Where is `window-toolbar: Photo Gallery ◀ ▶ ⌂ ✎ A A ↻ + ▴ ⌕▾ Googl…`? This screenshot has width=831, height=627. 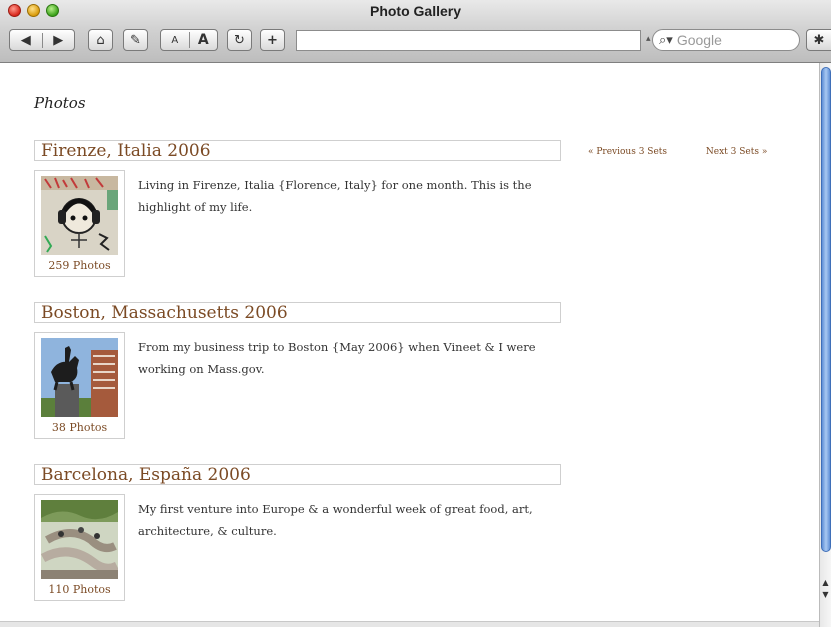
window-toolbar: Photo Gallery ◀ ▶ ⌂ ✎ A A ↻ + ▴ ⌕▾ Googl… is located at coordinates (415, 31).